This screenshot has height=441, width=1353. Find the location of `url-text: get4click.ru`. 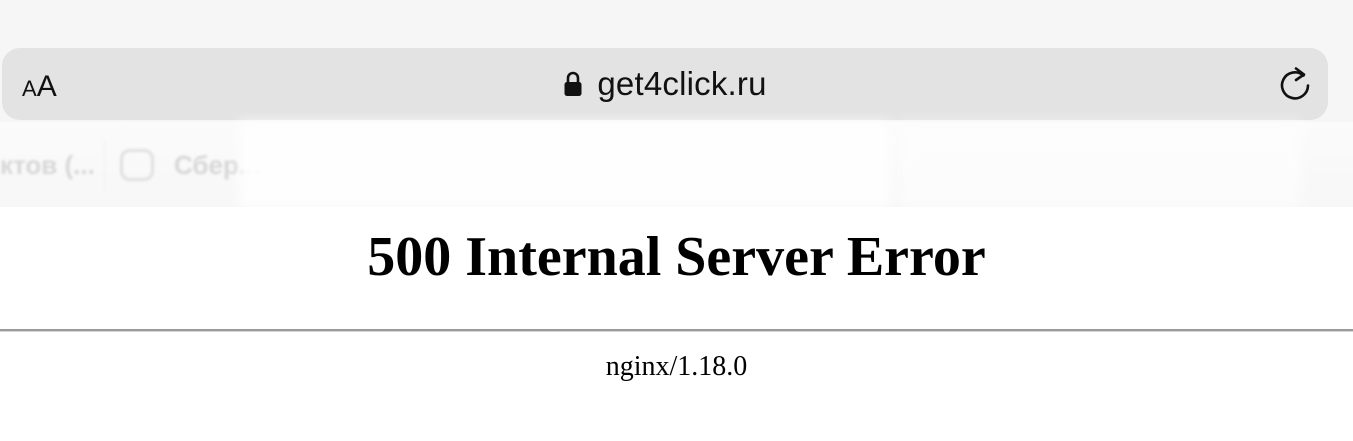

url-text: get4click.ru is located at coordinates (682, 83).